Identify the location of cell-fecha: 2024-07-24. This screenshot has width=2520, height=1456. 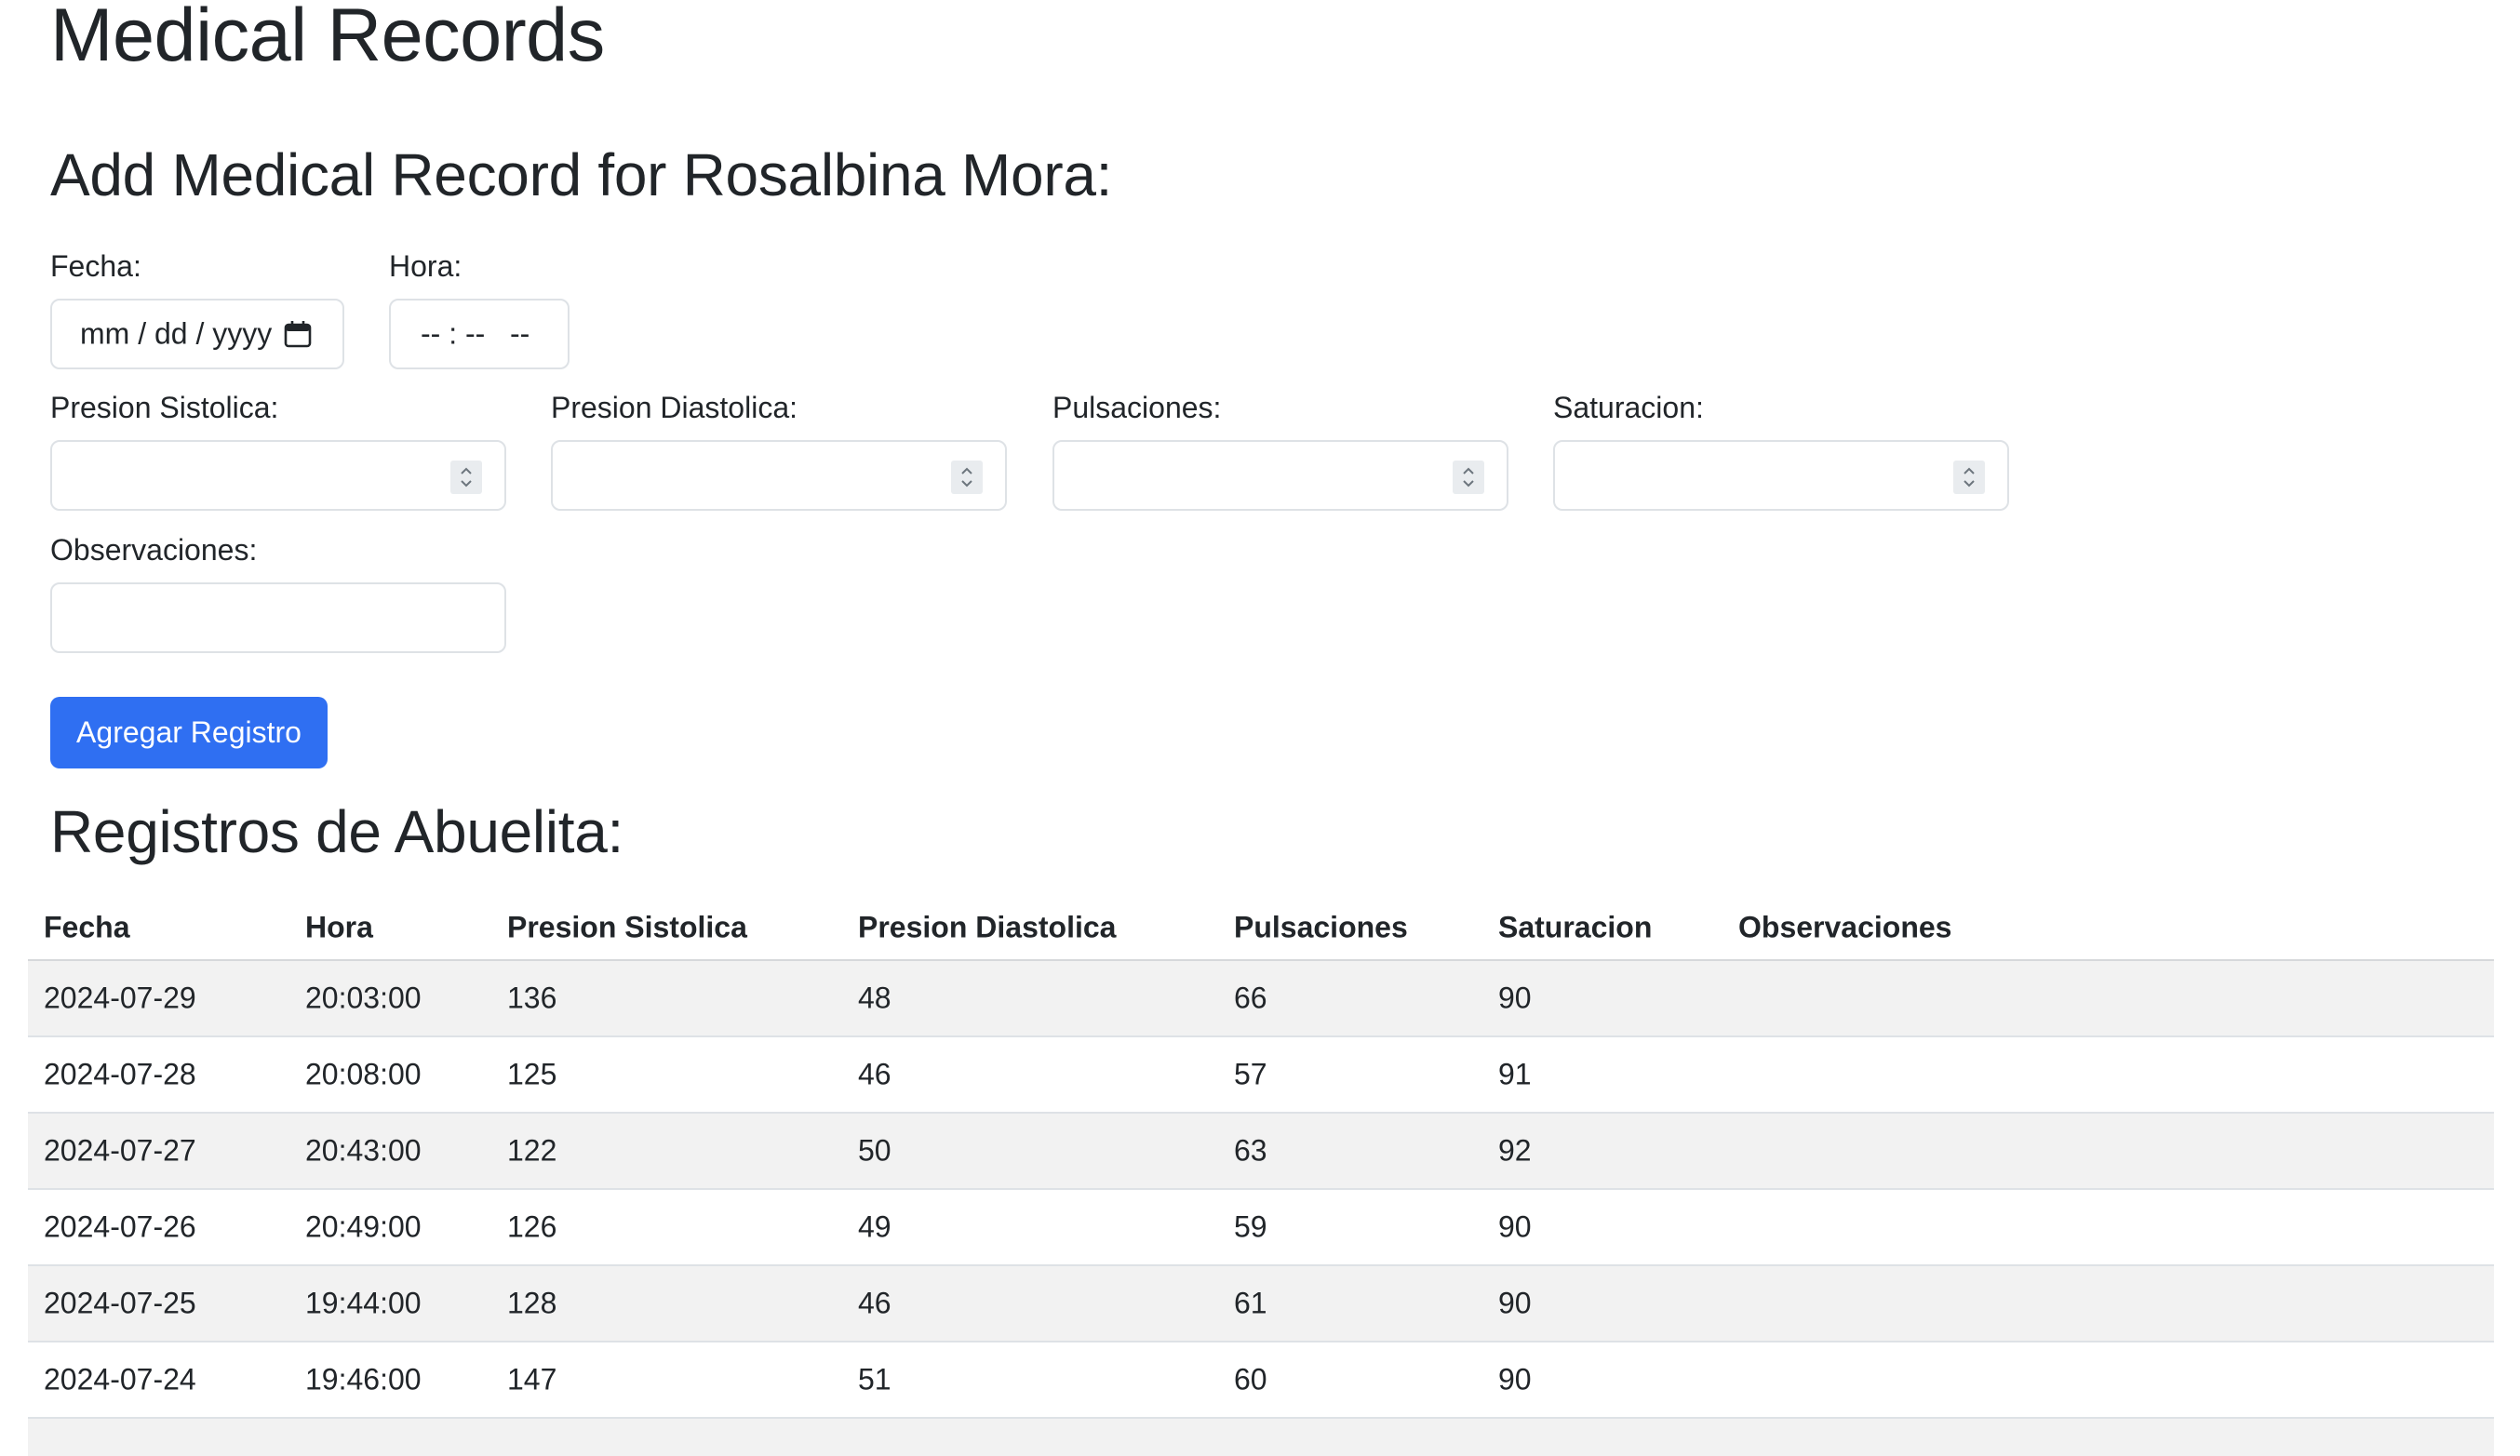
(120, 1379).